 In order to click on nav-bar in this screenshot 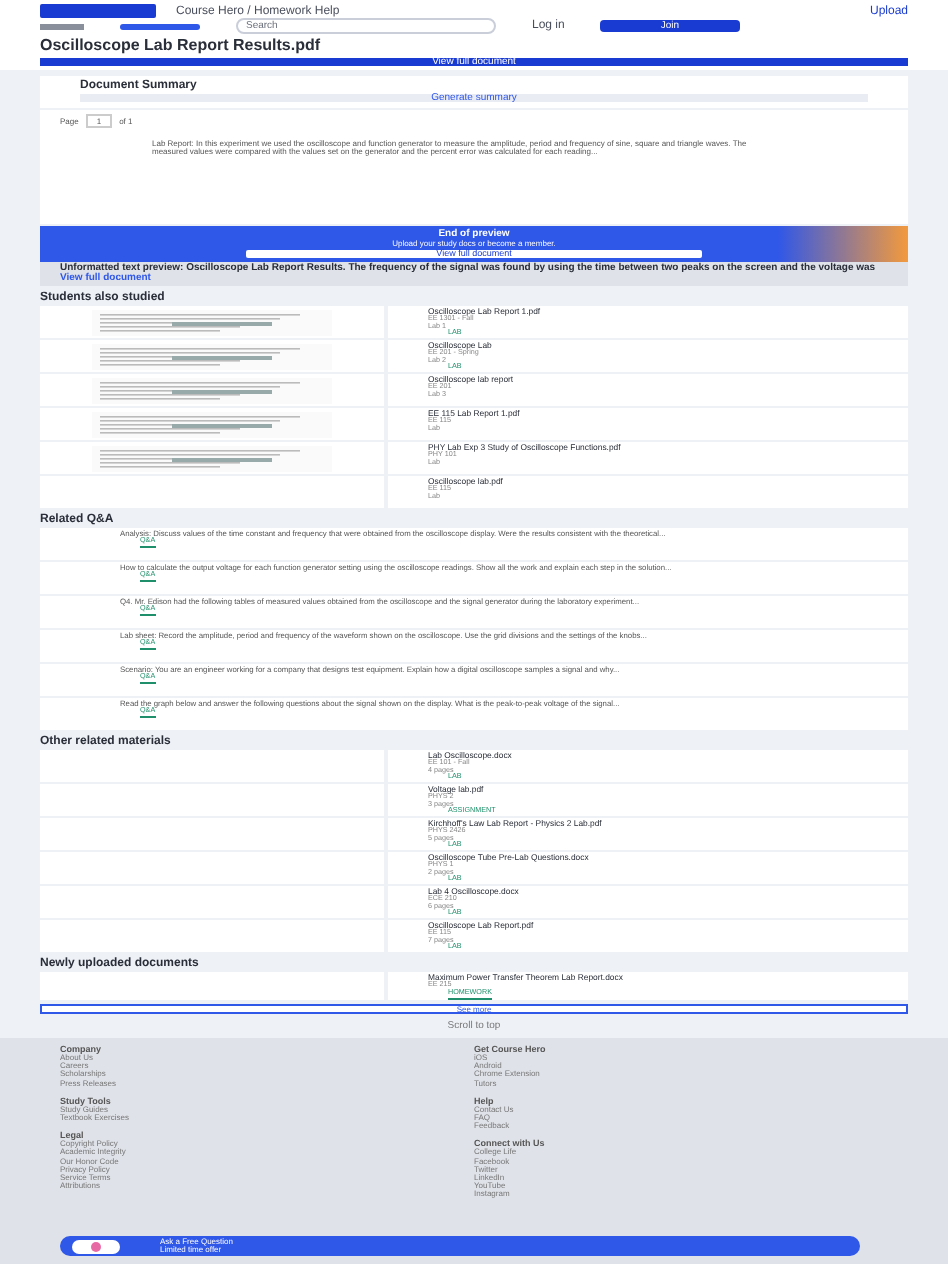, I will do `click(160, 26)`.